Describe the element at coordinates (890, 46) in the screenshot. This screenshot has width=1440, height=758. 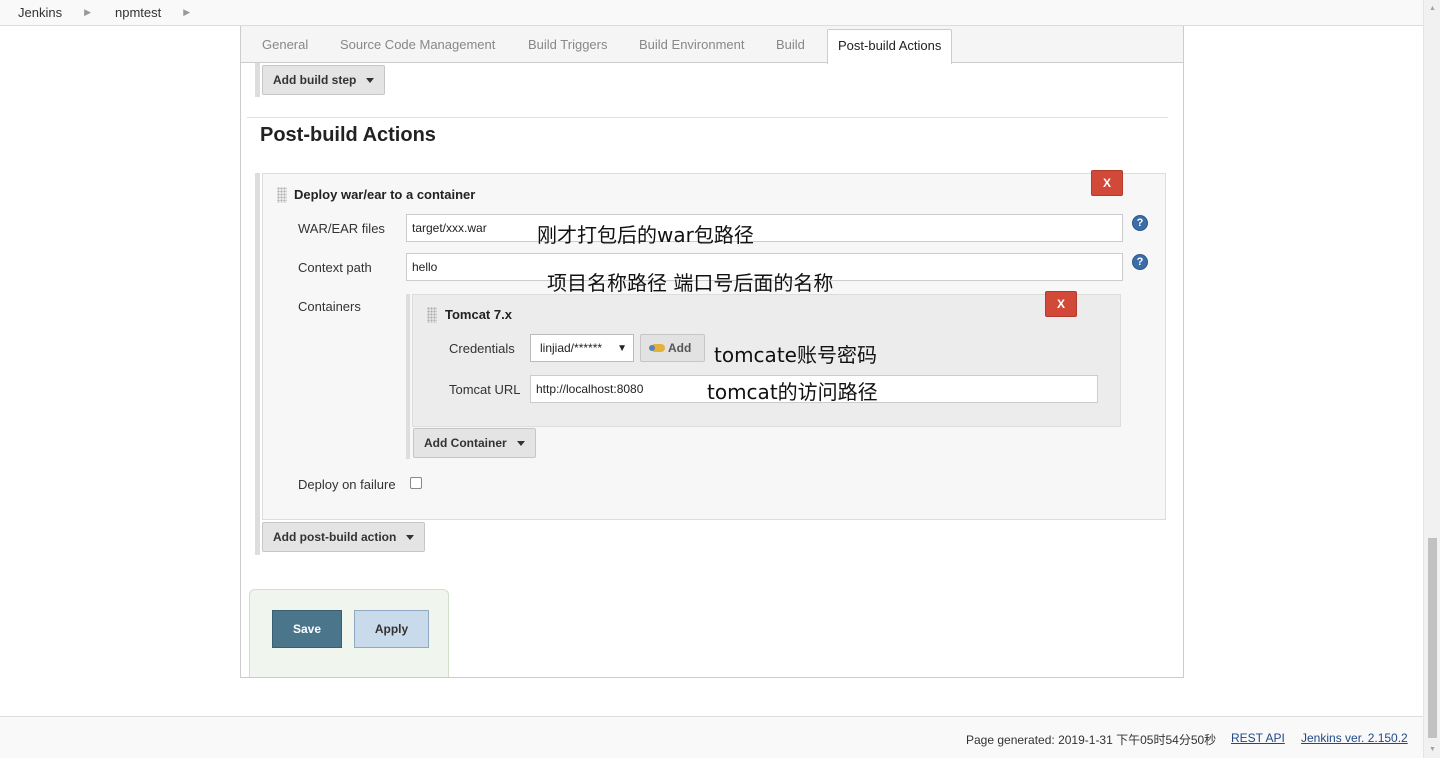
I see `tab-post-build-actions: Post-build Actions` at that location.